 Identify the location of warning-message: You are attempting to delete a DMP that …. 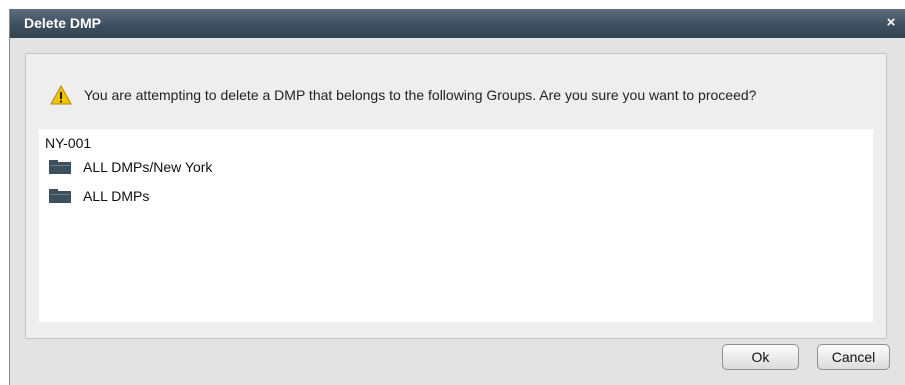
(420, 95).